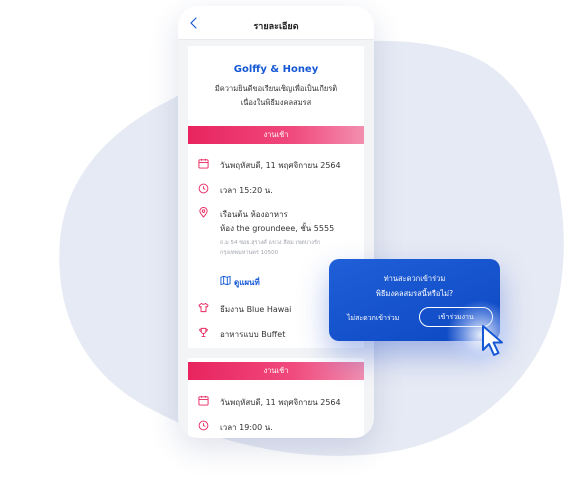 The image size is (580, 480). Describe the element at coordinates (249, 253) in the screenshot. I see `address-line-2: กรุงเทพมหานคร 10500` at that location.